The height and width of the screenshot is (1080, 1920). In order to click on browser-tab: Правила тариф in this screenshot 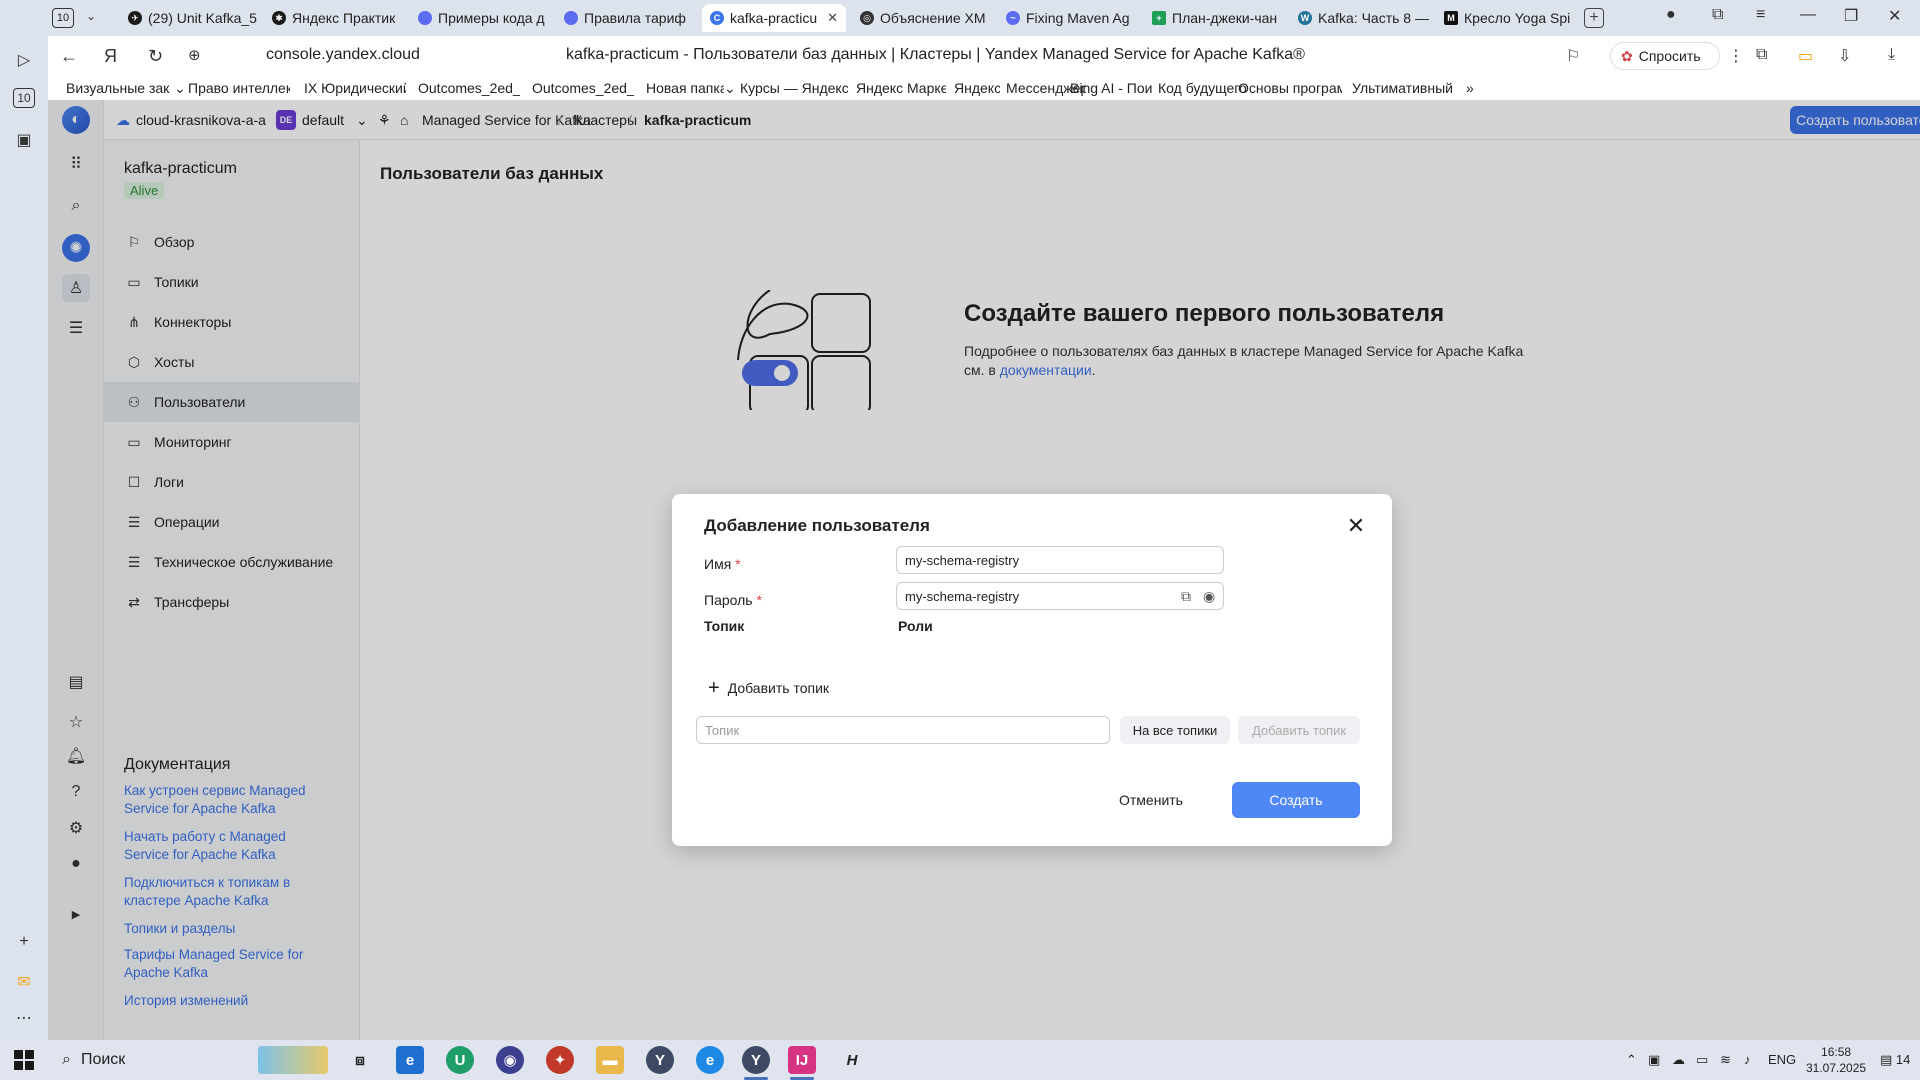, I will do `click(626, 18)`.